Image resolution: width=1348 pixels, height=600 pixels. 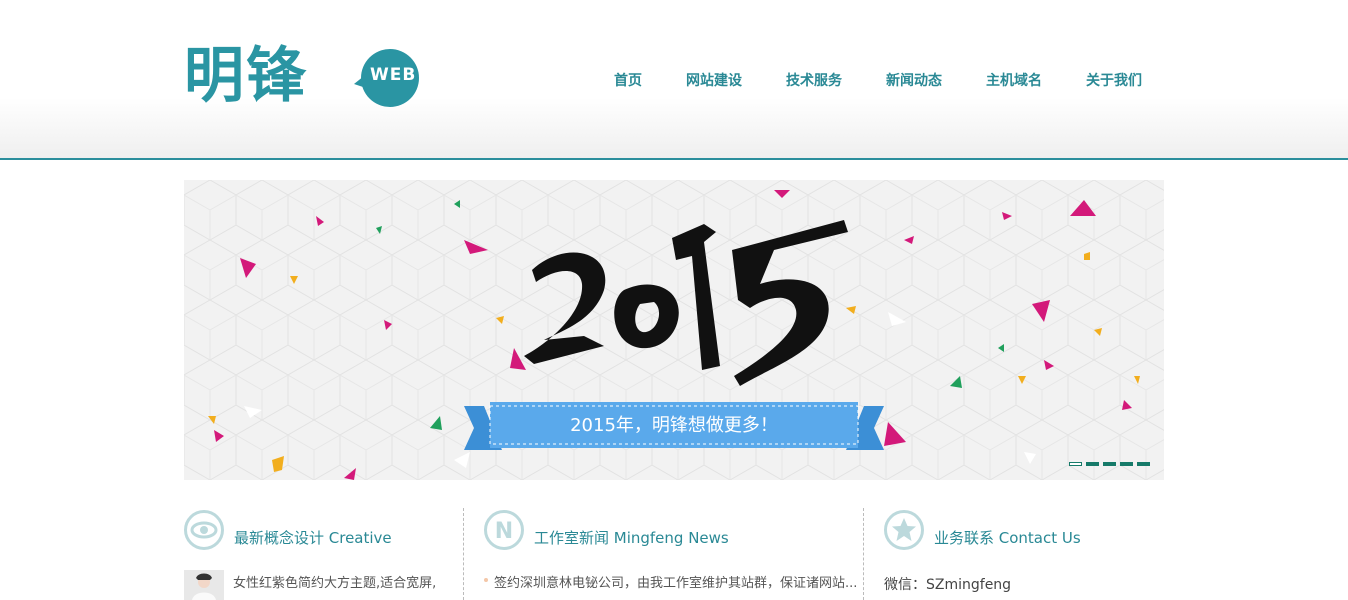 I want to click on main-nav: 首页 网站建设 技术服务 新闻动态 主机域名 关于我们, so click(x=674, y=80).